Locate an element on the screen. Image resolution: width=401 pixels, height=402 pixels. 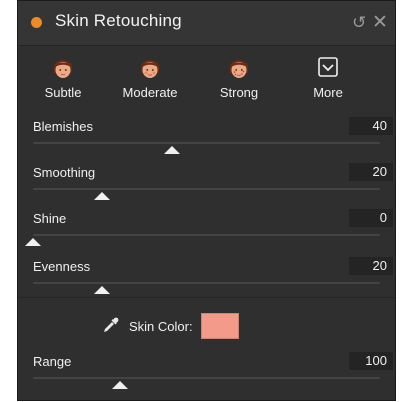
slider-smoothing: Smoothing 20 is located at coordinates (206, 188).